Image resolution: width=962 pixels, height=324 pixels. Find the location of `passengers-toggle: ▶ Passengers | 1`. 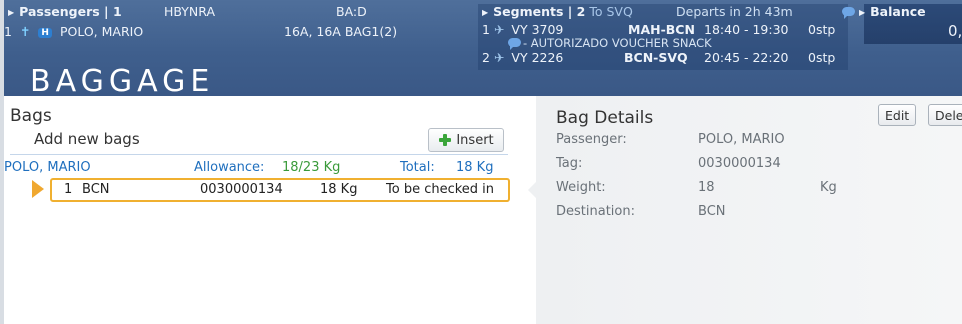

passengers-toggle: ▶ Passengers | 1 is located at coordinates (65, 11).